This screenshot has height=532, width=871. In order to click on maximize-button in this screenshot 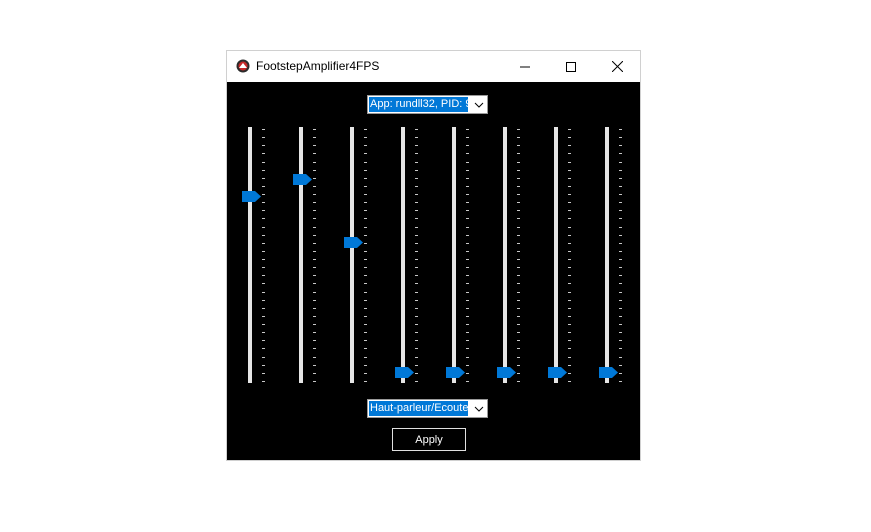, I will do `click(571, 66)`.